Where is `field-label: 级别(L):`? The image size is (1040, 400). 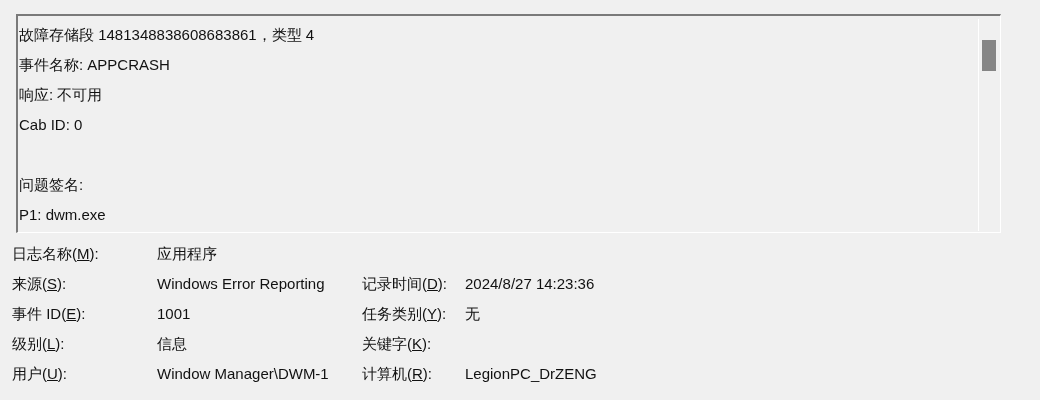 field-label: 级别(L): is located at coordinates (39, 343).